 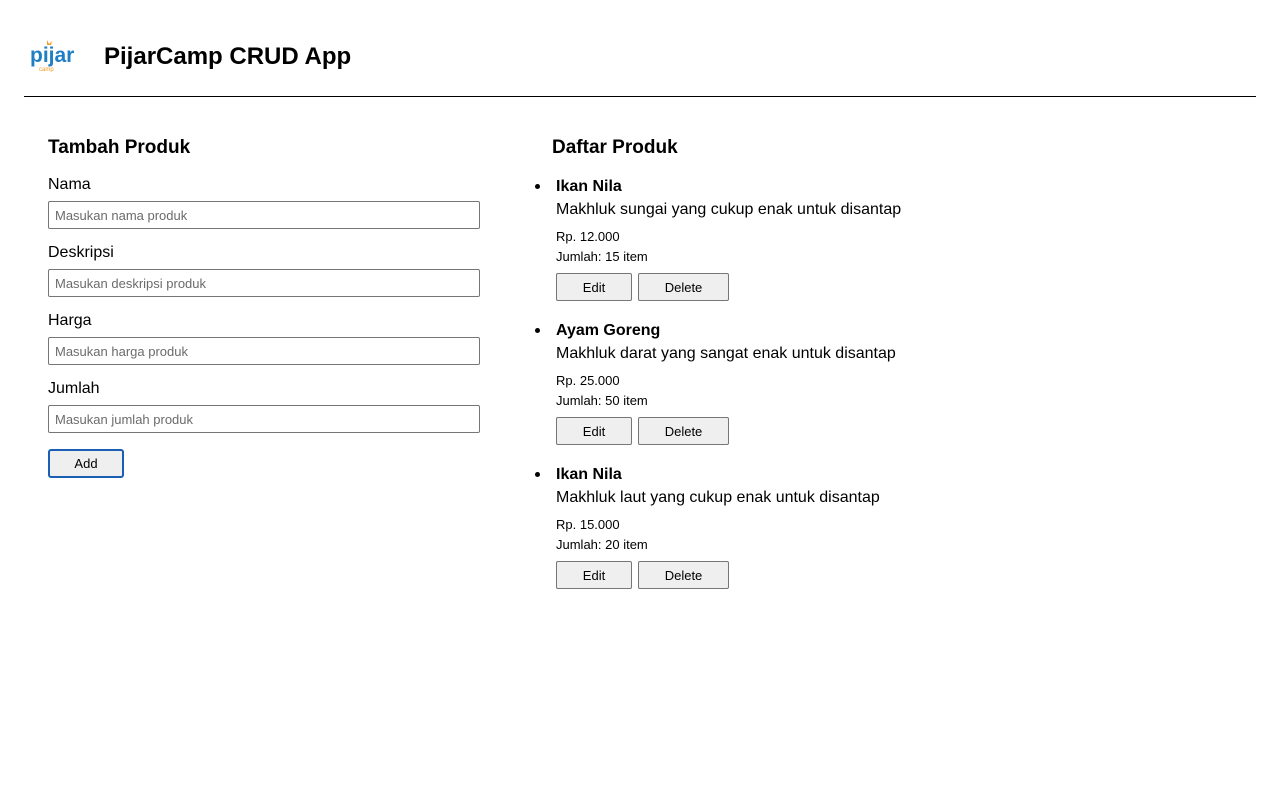 I want to click on name-field-group: Nama, so click(x=264, y=202).